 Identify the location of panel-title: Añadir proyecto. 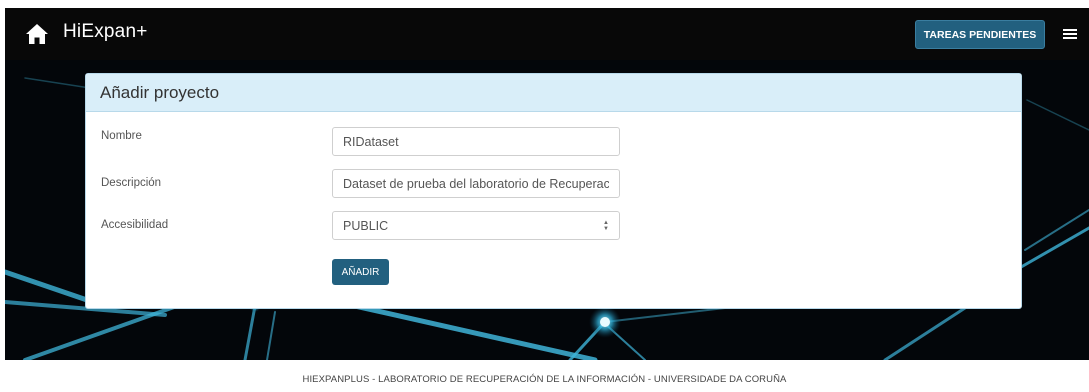
(160, 92).